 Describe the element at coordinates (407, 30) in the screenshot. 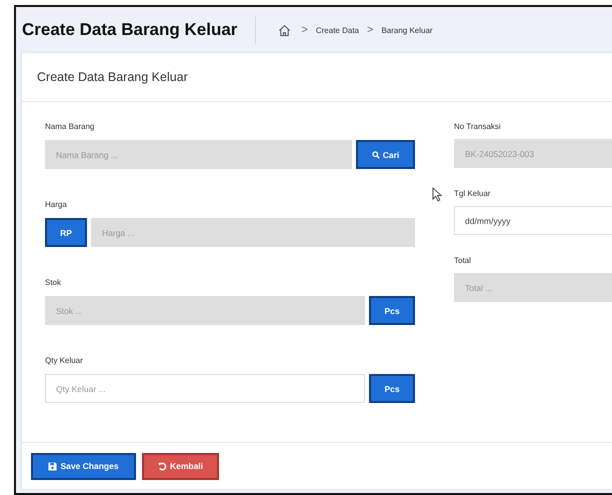

I see `breadcrumb-link: Barang Keluar` at that location.